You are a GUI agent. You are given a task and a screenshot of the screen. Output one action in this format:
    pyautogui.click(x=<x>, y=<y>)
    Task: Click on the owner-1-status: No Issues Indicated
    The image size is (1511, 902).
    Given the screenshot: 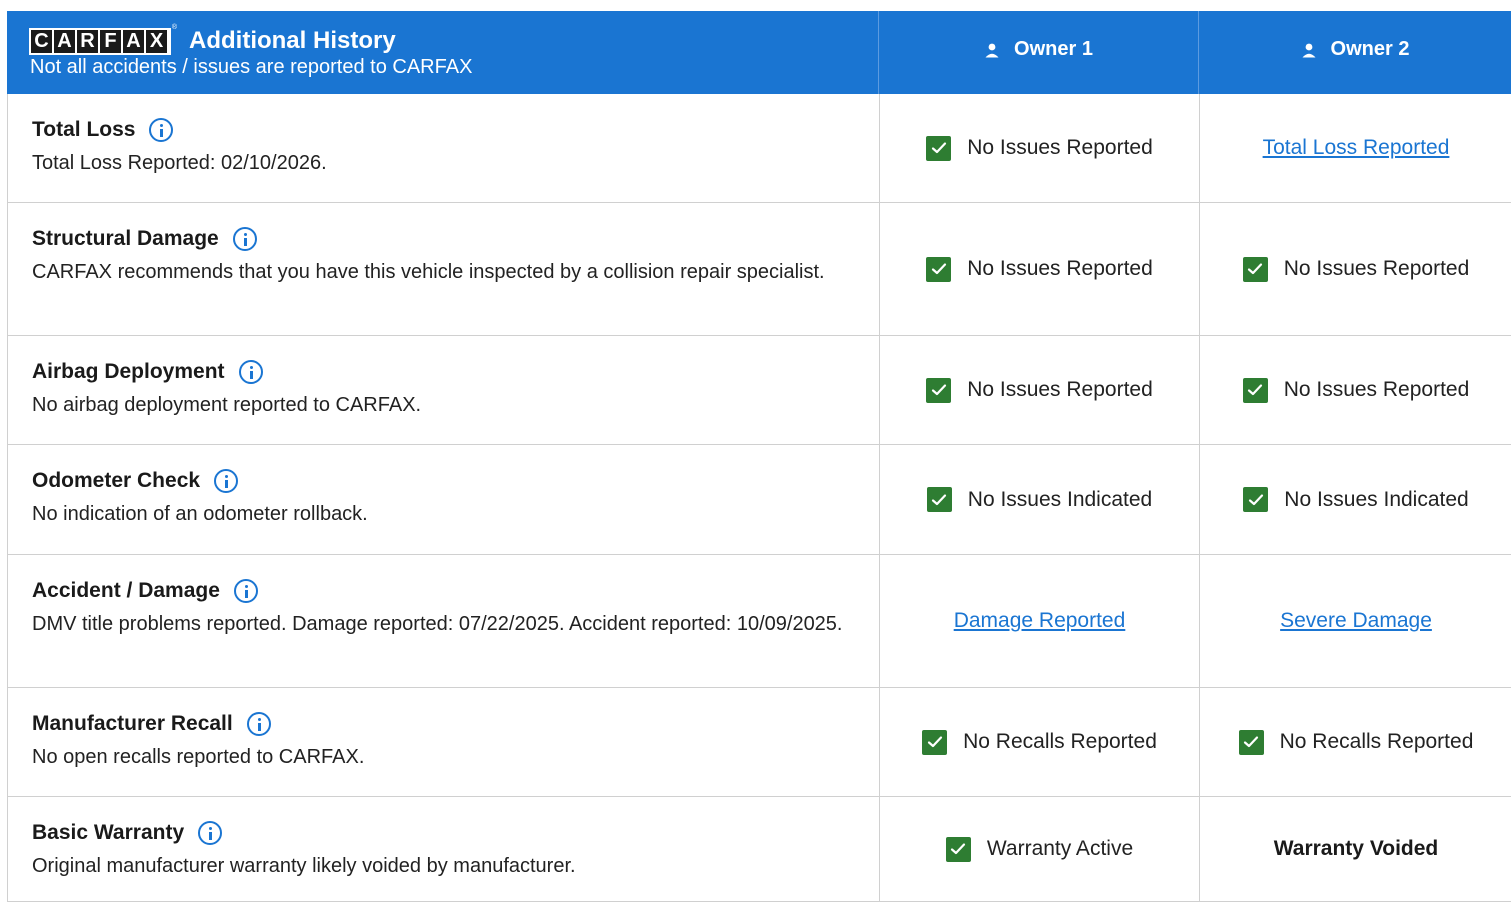 What is the action you would take?
    pyautogui.click(x=1040, y=499)
    